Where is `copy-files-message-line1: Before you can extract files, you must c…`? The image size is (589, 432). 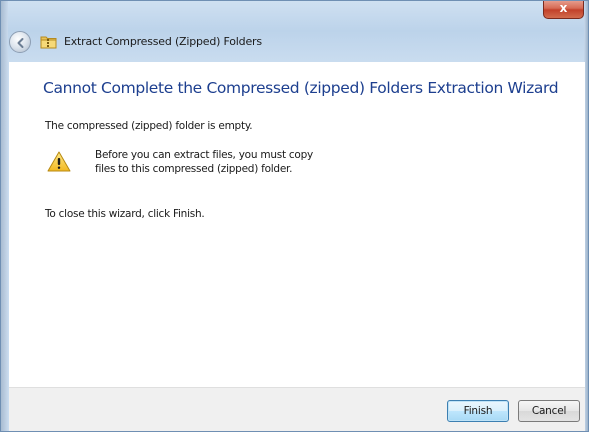
copy-files-message-line1: Before you can extract files, you must c… is located at coordinates (204, 155).